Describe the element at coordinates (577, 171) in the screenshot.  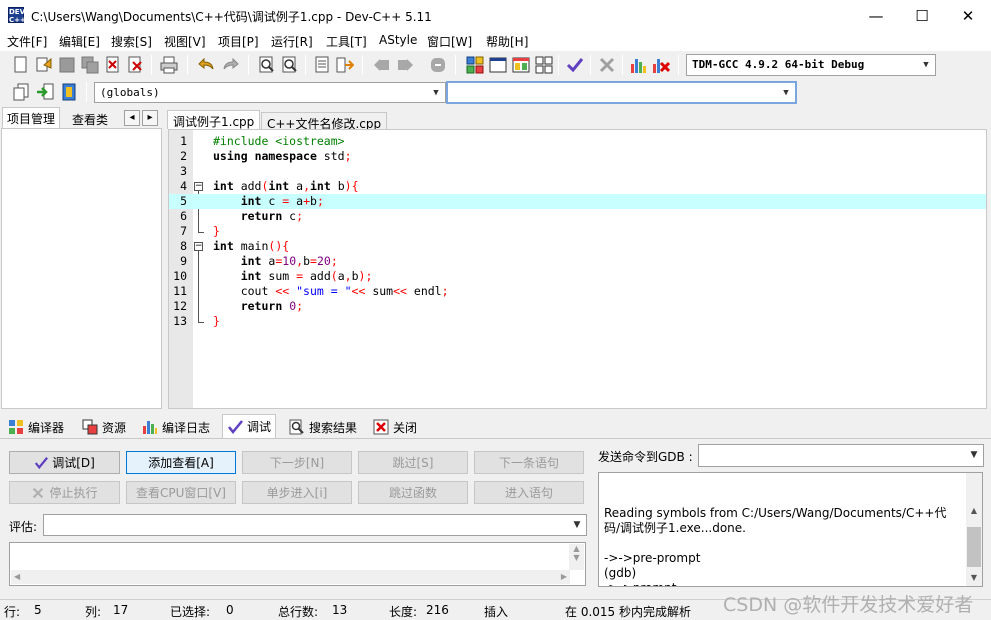
I see `code-line: 3` at that location.